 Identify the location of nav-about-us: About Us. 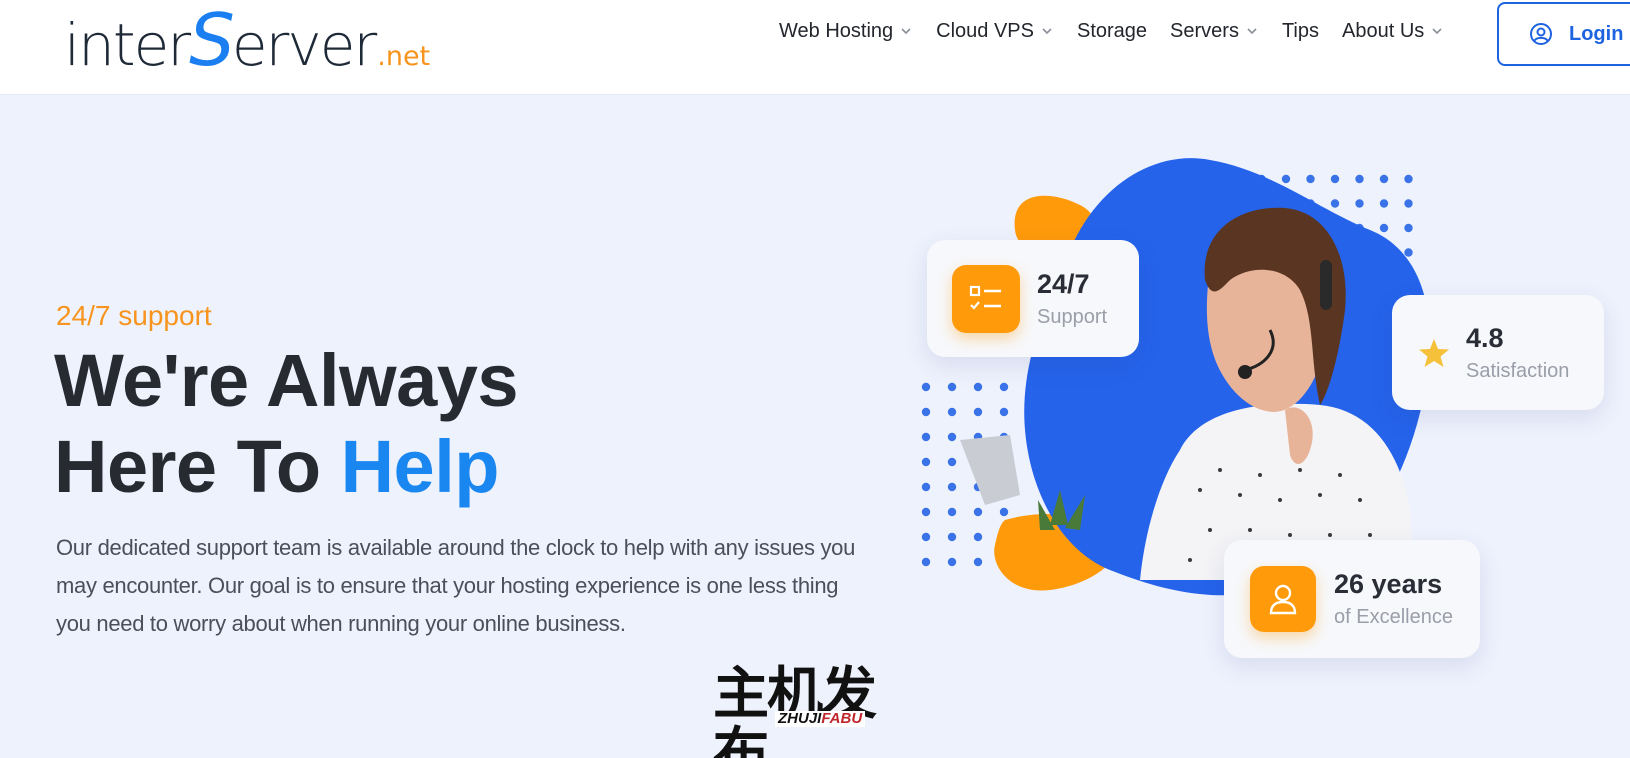
(1393, 31).